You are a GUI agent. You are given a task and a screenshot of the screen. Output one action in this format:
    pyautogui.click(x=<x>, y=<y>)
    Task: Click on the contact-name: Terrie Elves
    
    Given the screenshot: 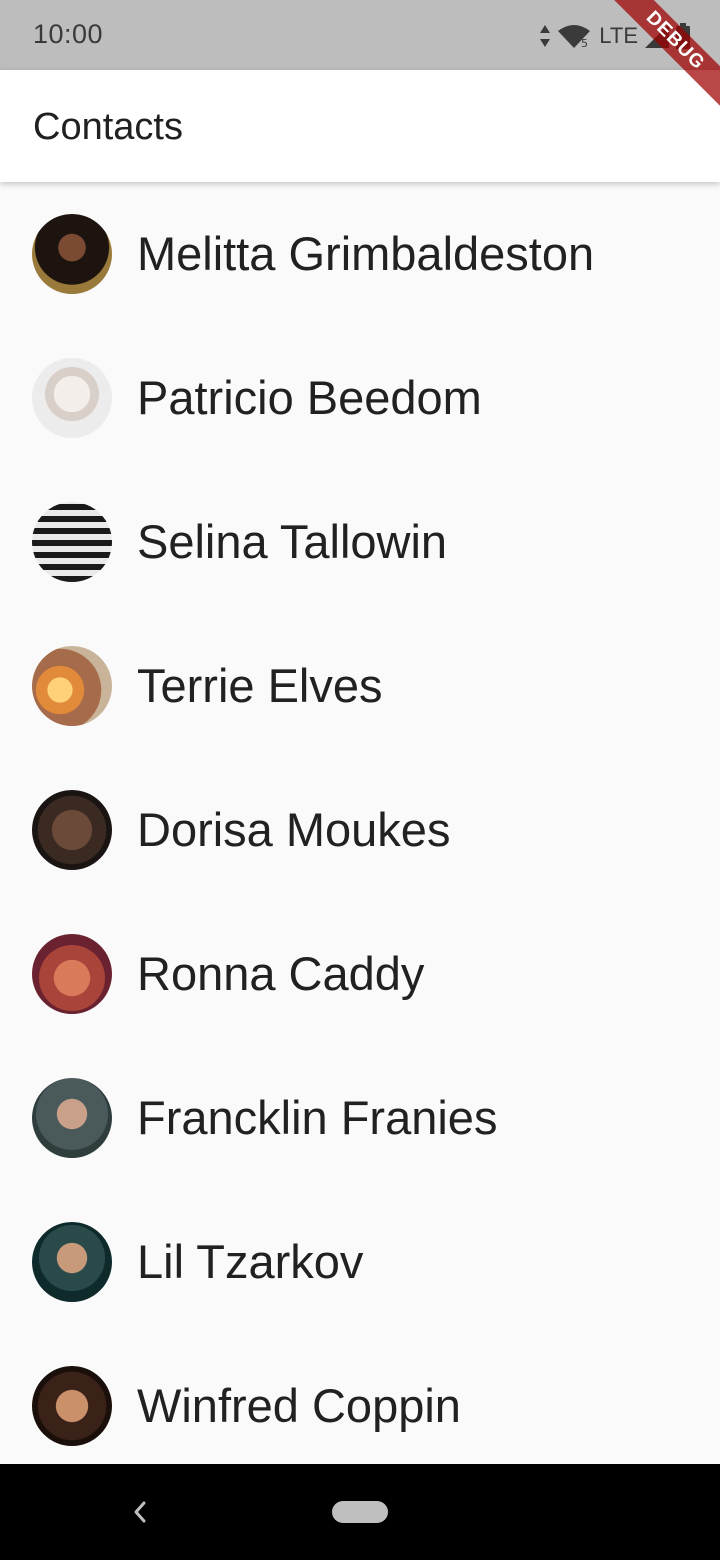 What is the action you would take?
    pyautogui.click(x=260, y=685)
    